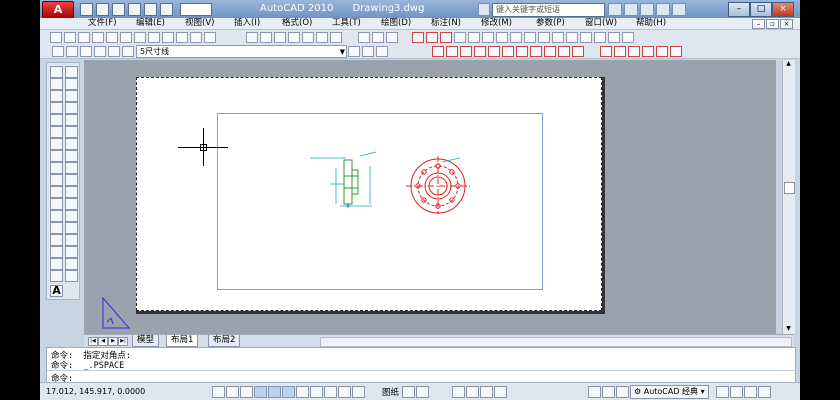 The image size is (840, 400). I want to click on close-button: ×, so click(783, 9).